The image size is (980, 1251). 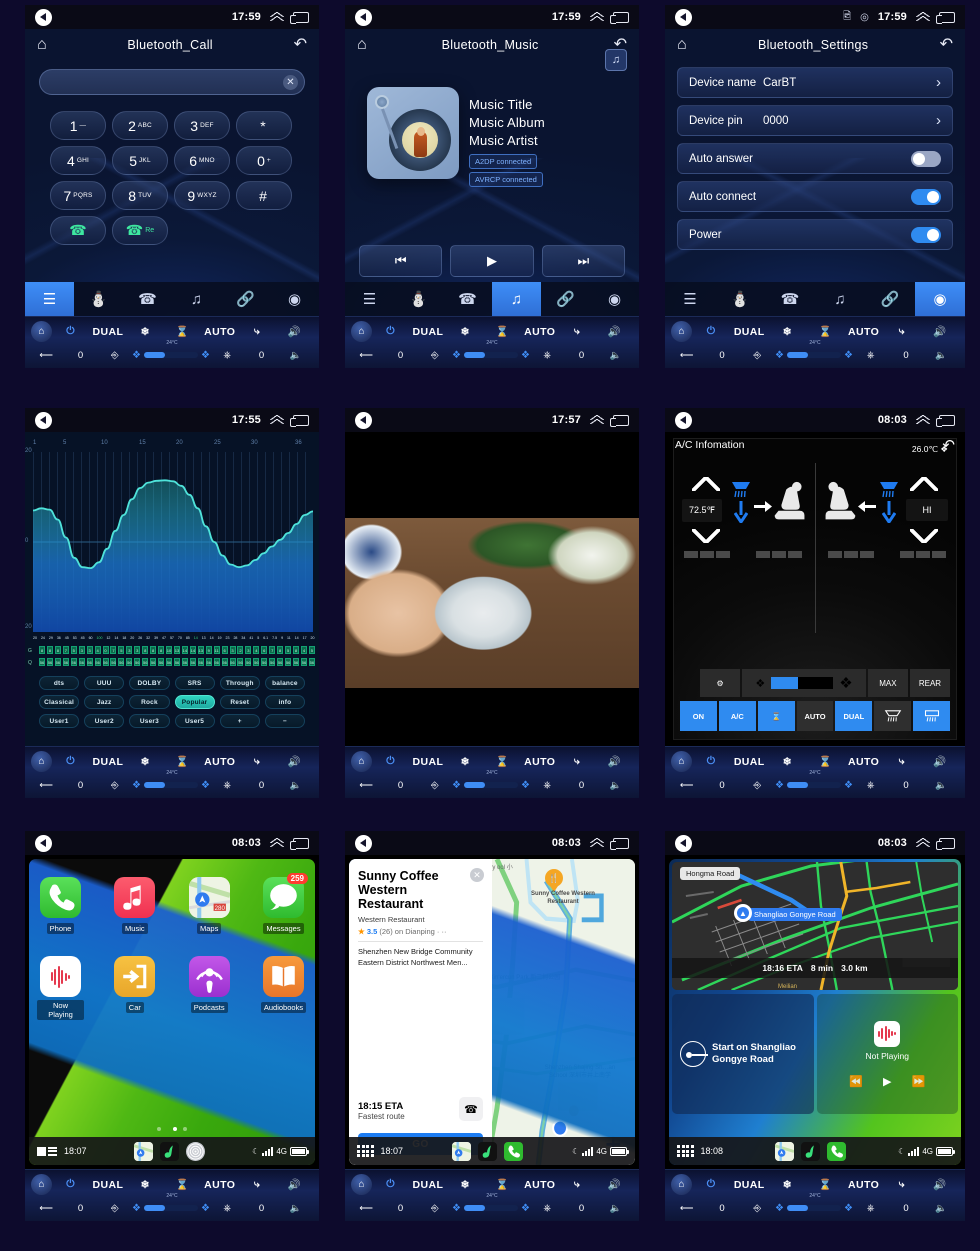 What do you see at coordinates (264, 160) in the screenshot?
I see `key-0: 0 +` at bounding box center [264, 160].